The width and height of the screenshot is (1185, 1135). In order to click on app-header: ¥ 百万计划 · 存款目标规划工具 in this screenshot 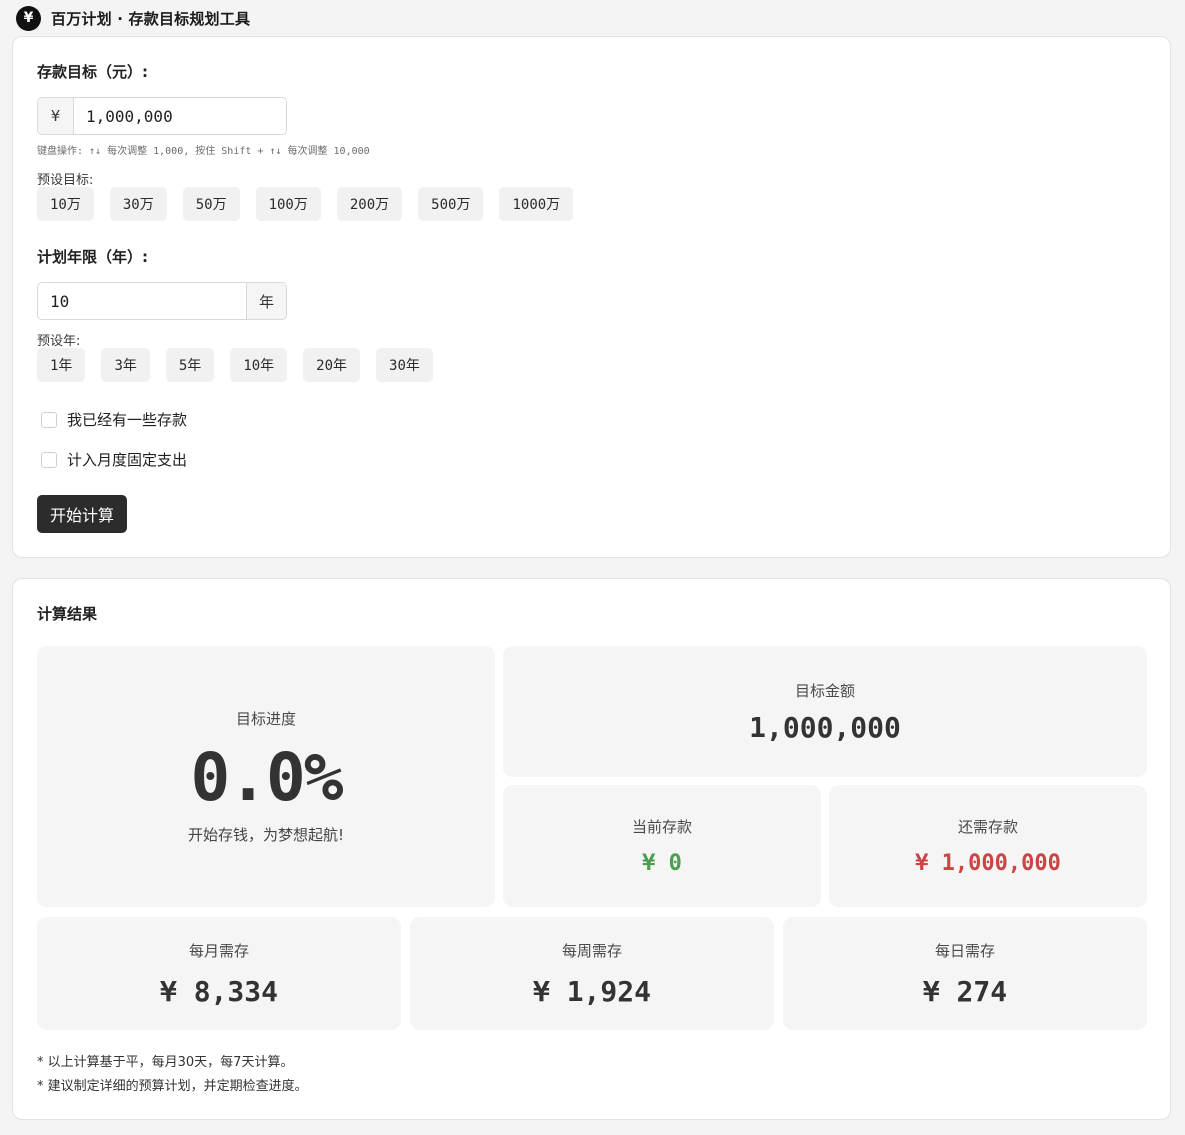, I will do `click(133, 18)`.